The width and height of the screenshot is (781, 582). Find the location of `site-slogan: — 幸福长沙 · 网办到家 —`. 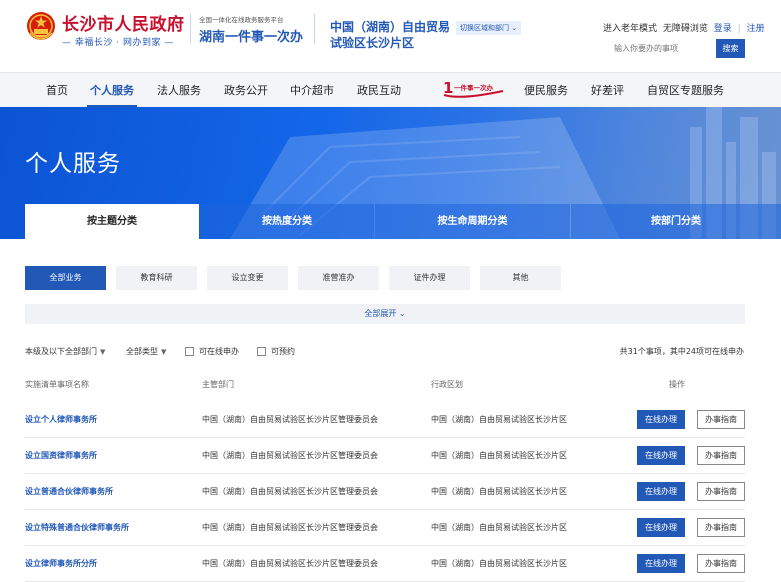

site-slogan: — 幸福长沙 · 网办到家 — is located at coordinates (118, 43).